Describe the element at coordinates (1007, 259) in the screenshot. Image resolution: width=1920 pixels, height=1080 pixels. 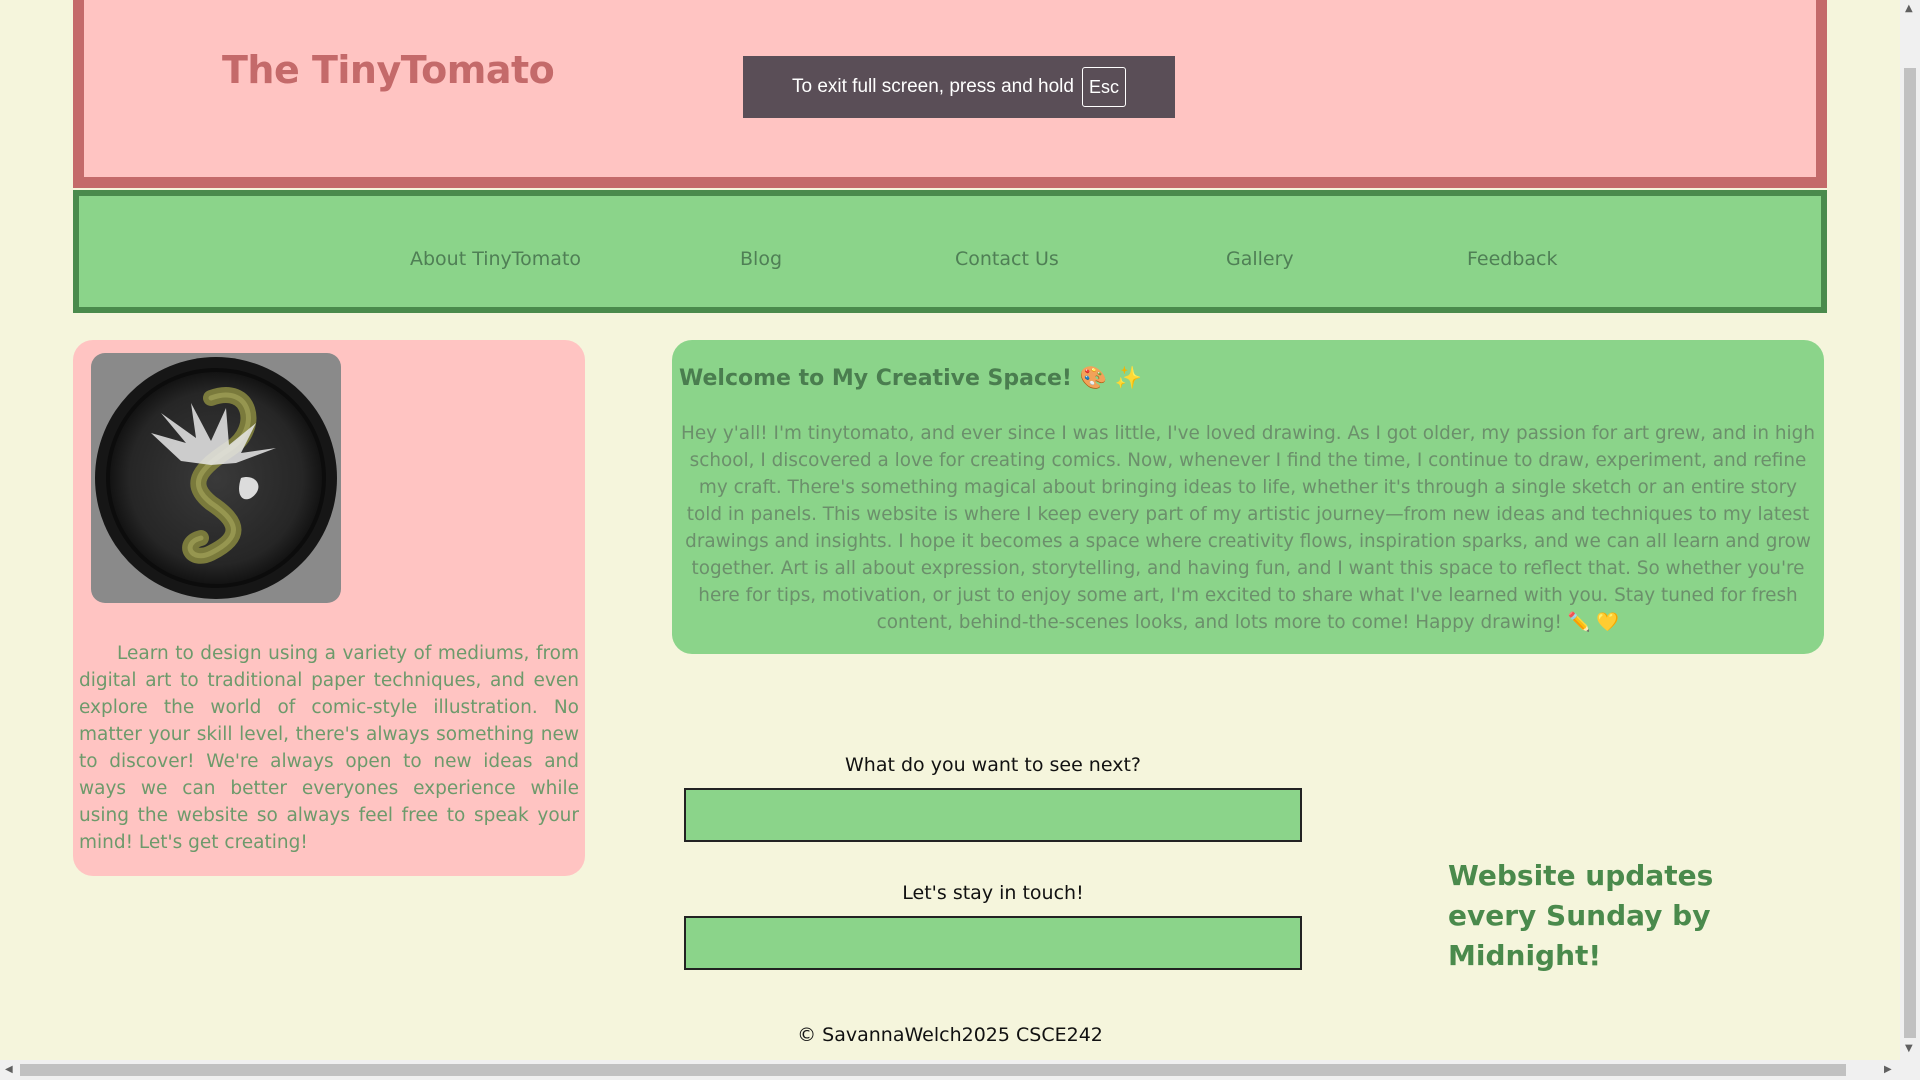
I see `nav-link-contact: Contact Us` at that location.